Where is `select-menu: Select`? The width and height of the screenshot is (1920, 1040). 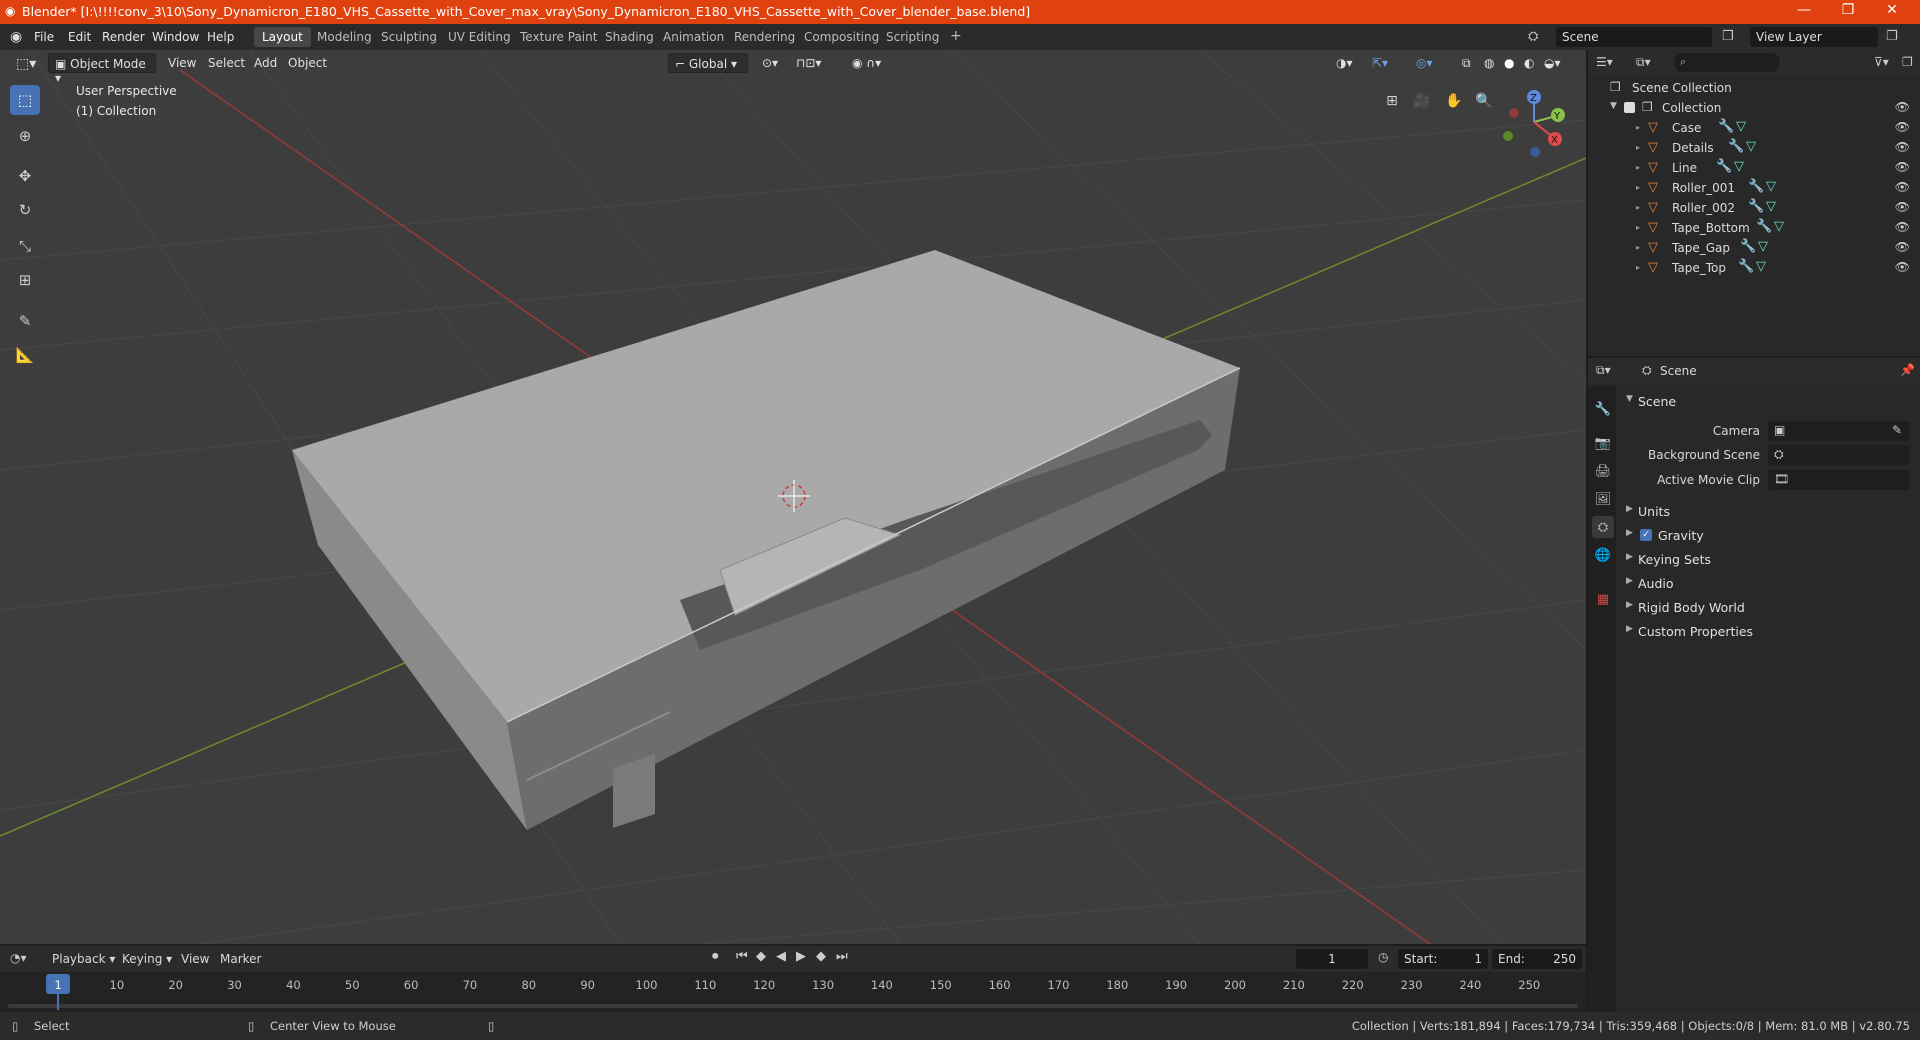
select-menu: Select is located at coordinates (226, 63).